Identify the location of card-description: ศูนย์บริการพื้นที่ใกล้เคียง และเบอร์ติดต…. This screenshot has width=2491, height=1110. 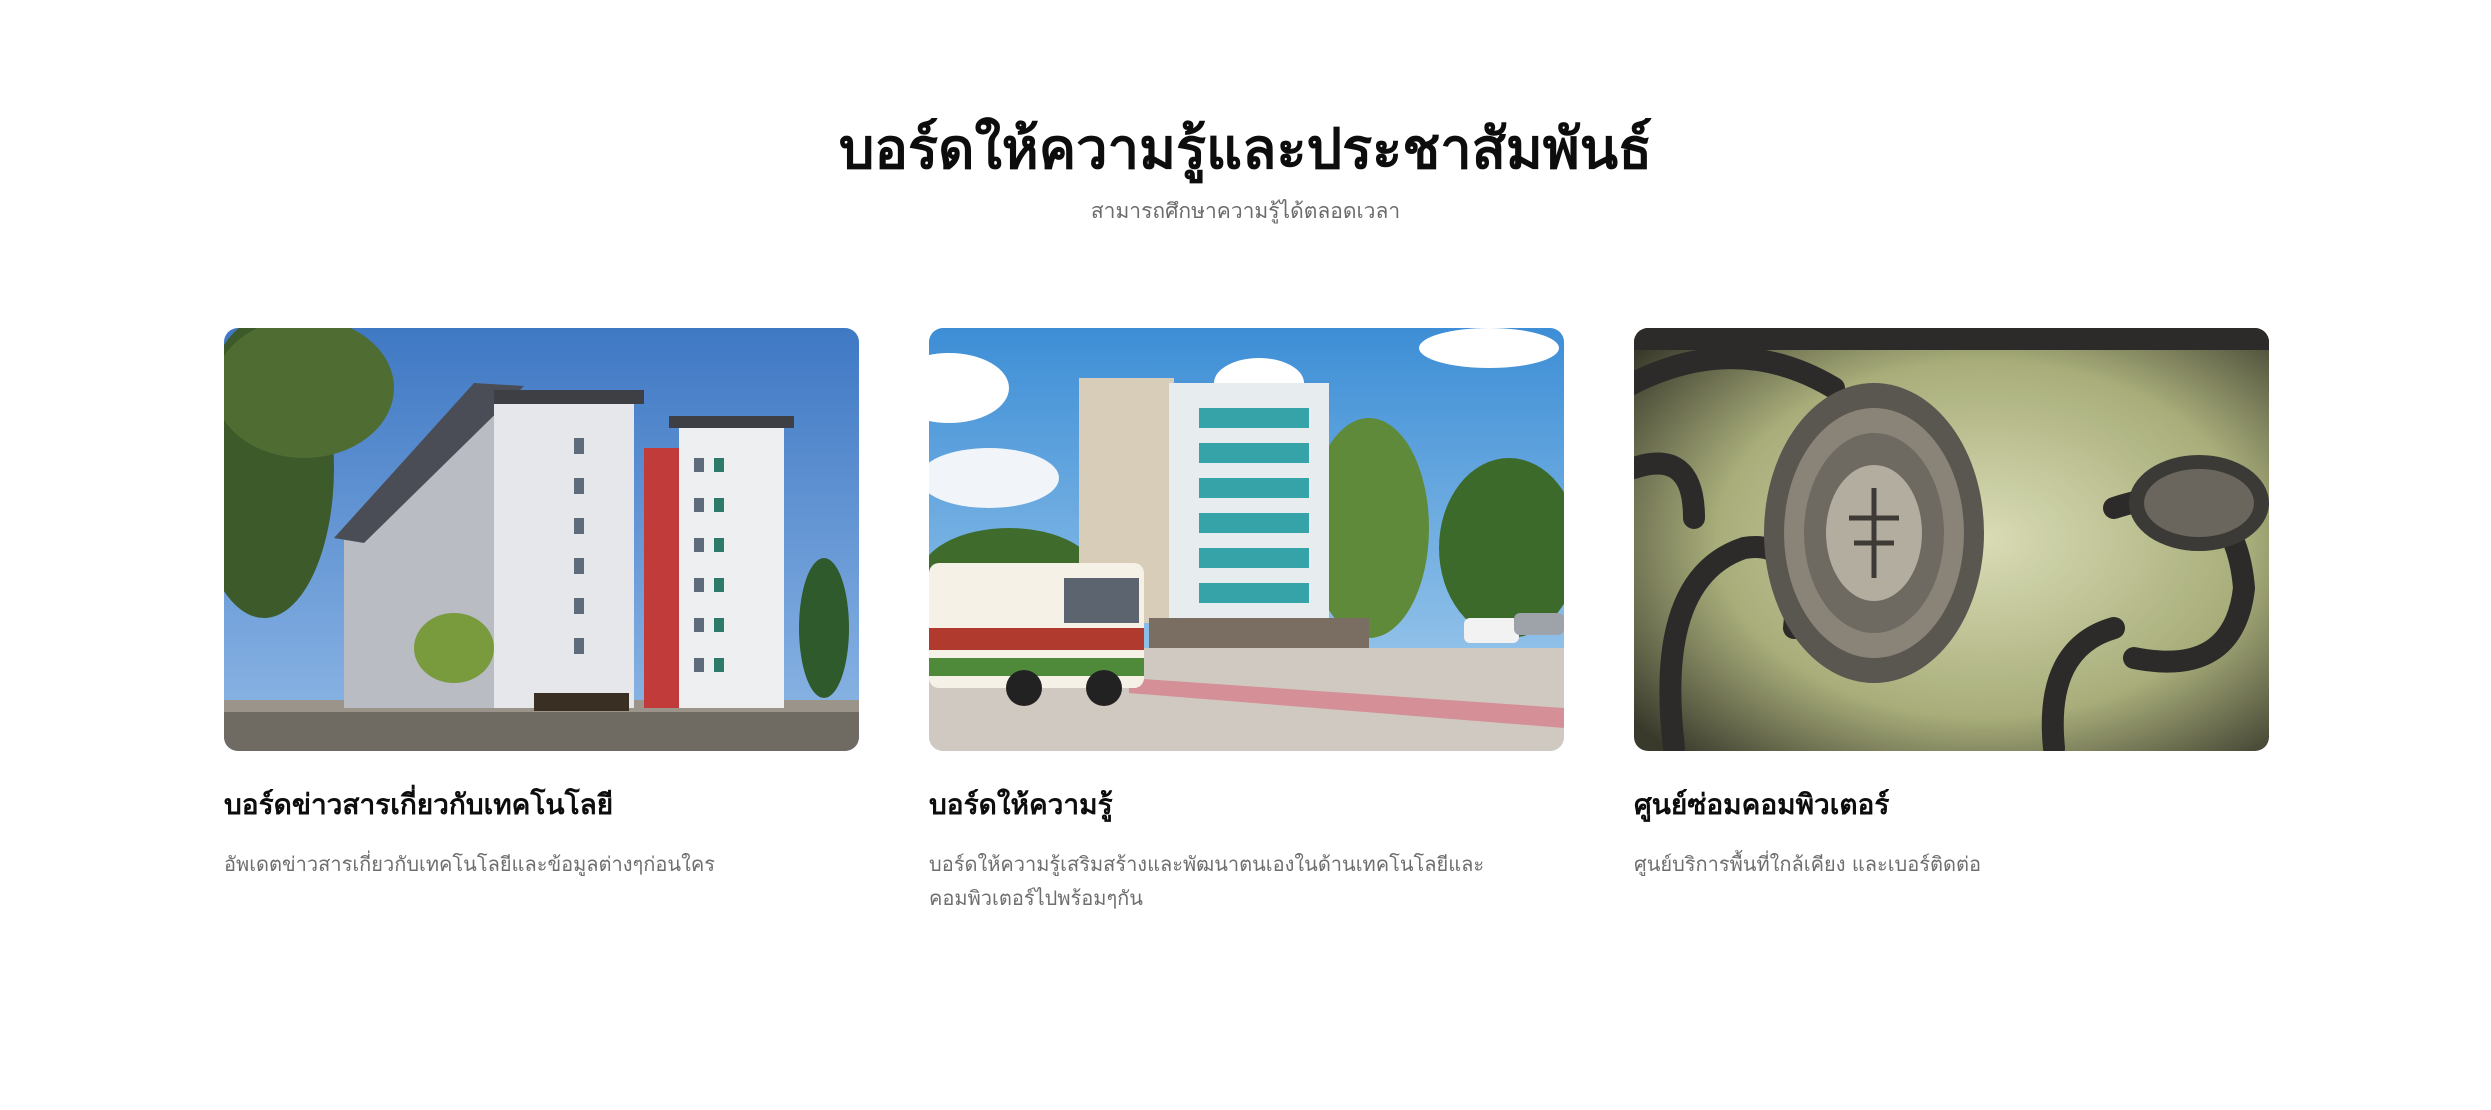
(1807, 864).